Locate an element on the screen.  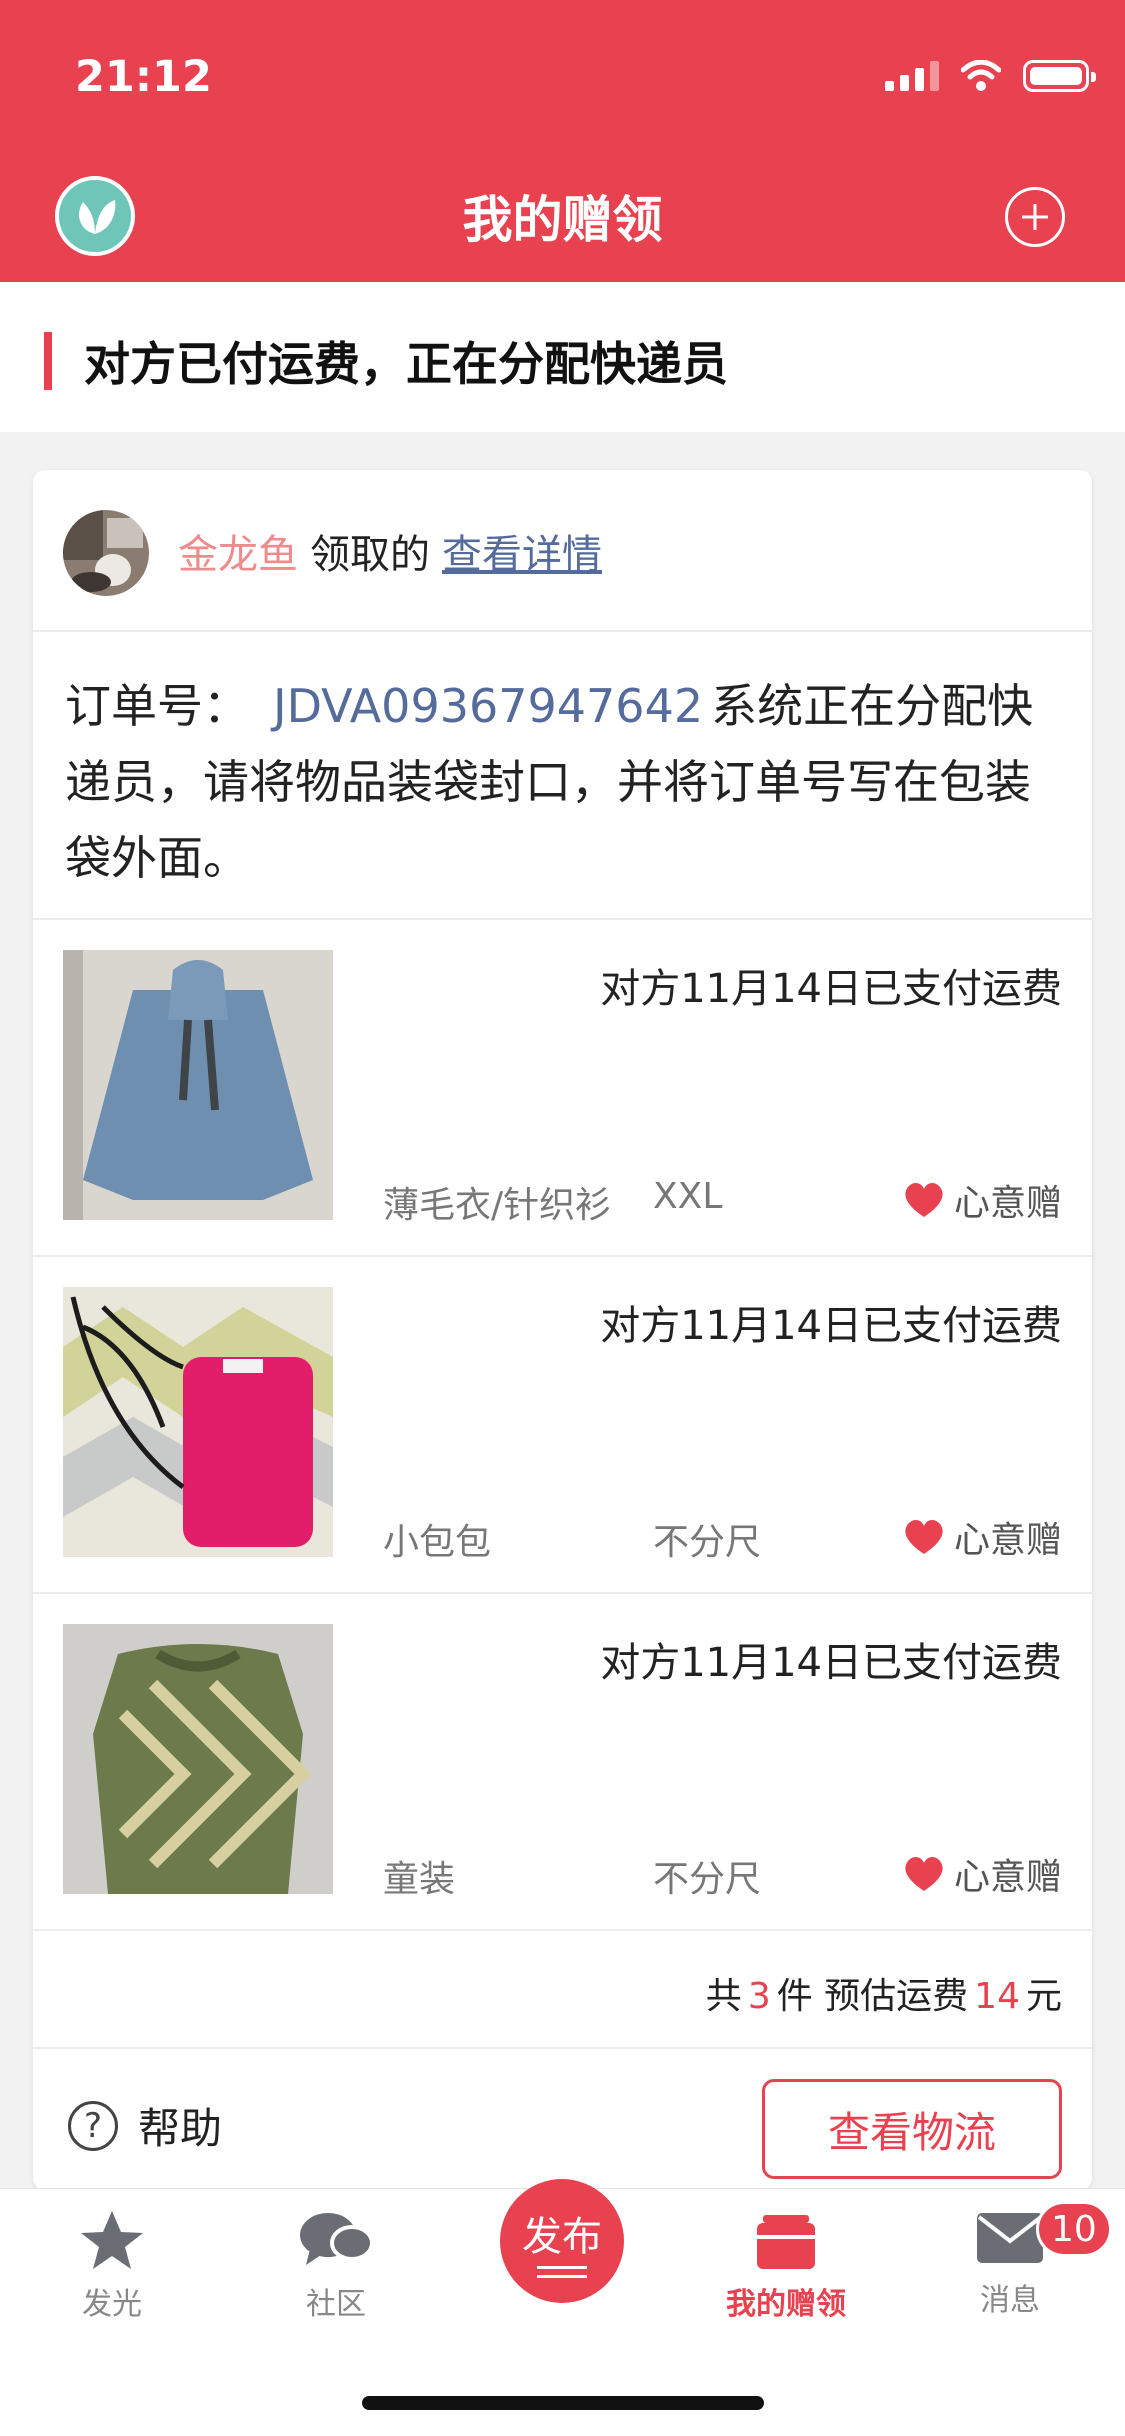
currency: 元 is located at coordinates (1043, 1996).